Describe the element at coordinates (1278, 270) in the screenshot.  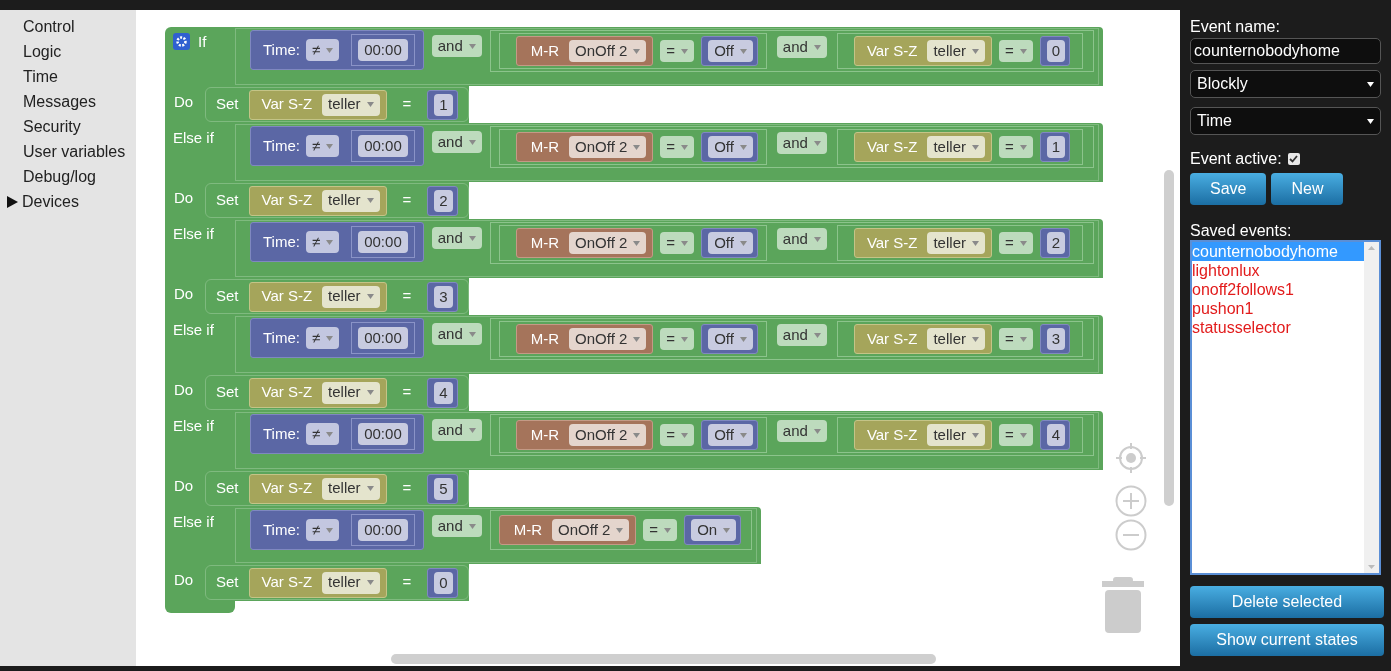
I see `event-item: lightonlux` at that location.